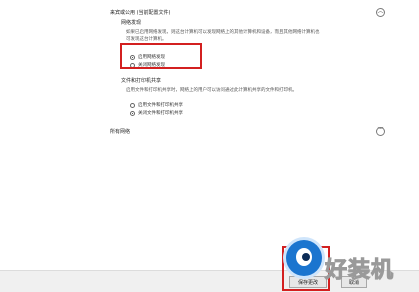 This screenshot has width=419, height=292. I want to click on radio-label: 关闭文件和打印机共享, so click(160, 113).